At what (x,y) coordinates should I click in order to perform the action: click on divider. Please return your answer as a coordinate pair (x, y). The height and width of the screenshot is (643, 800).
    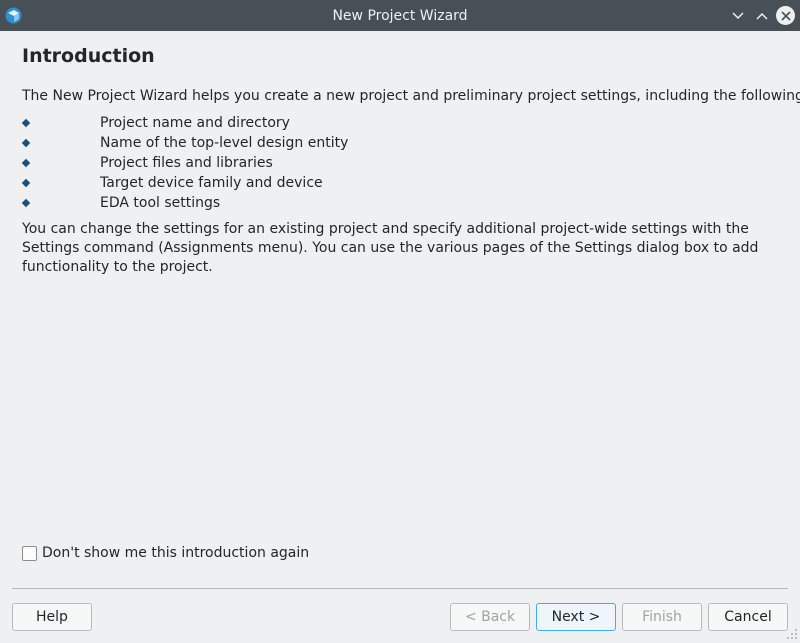
    Looking at the image, I should click on (400, 588).